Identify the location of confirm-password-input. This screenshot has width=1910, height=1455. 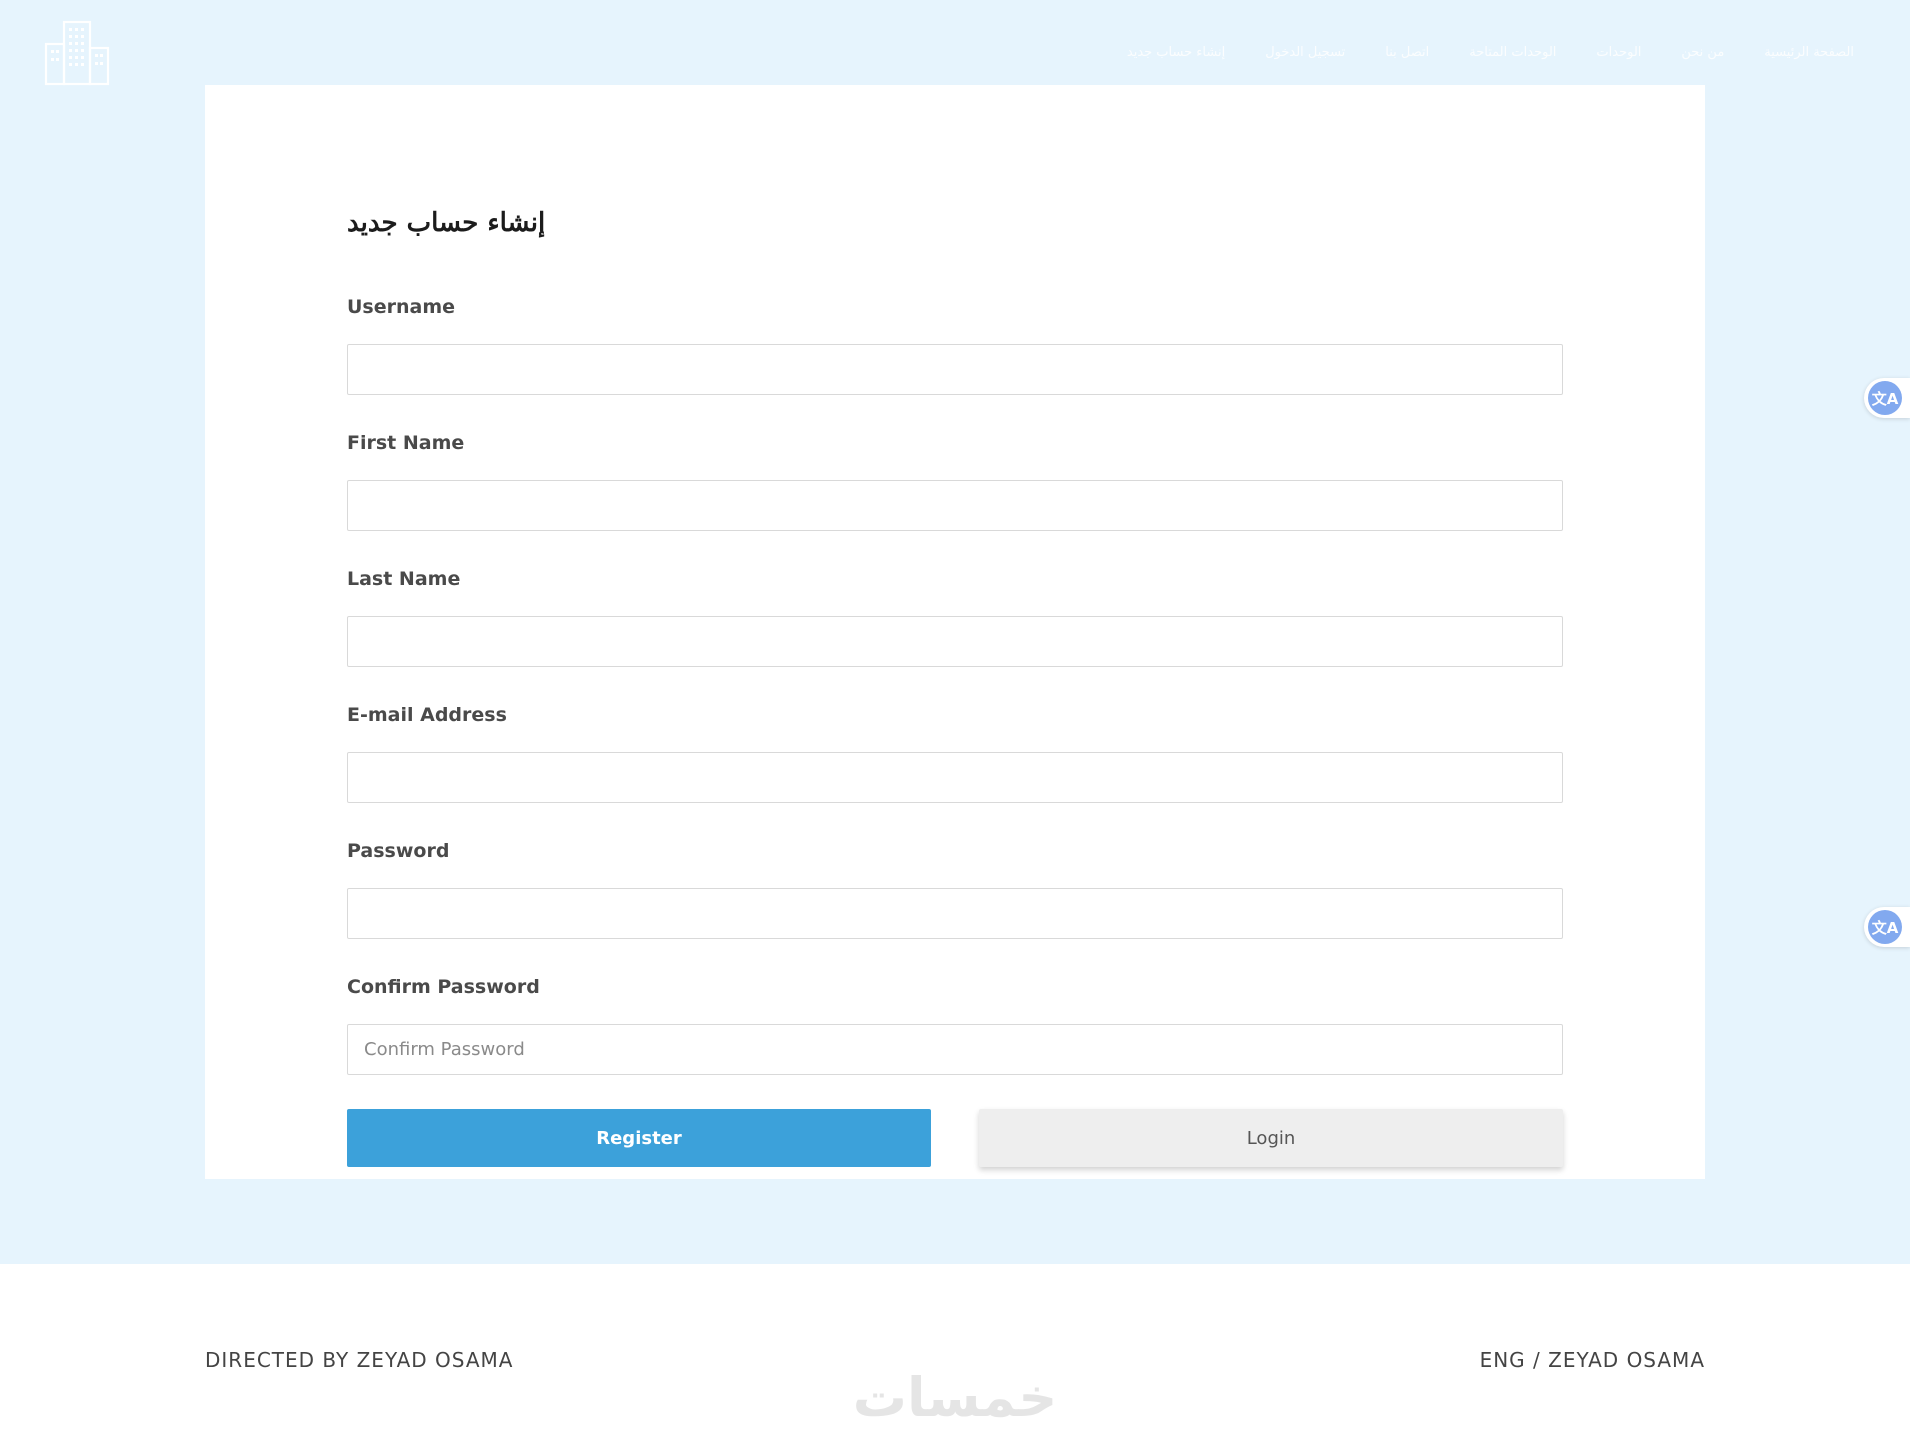
(955, 1049).